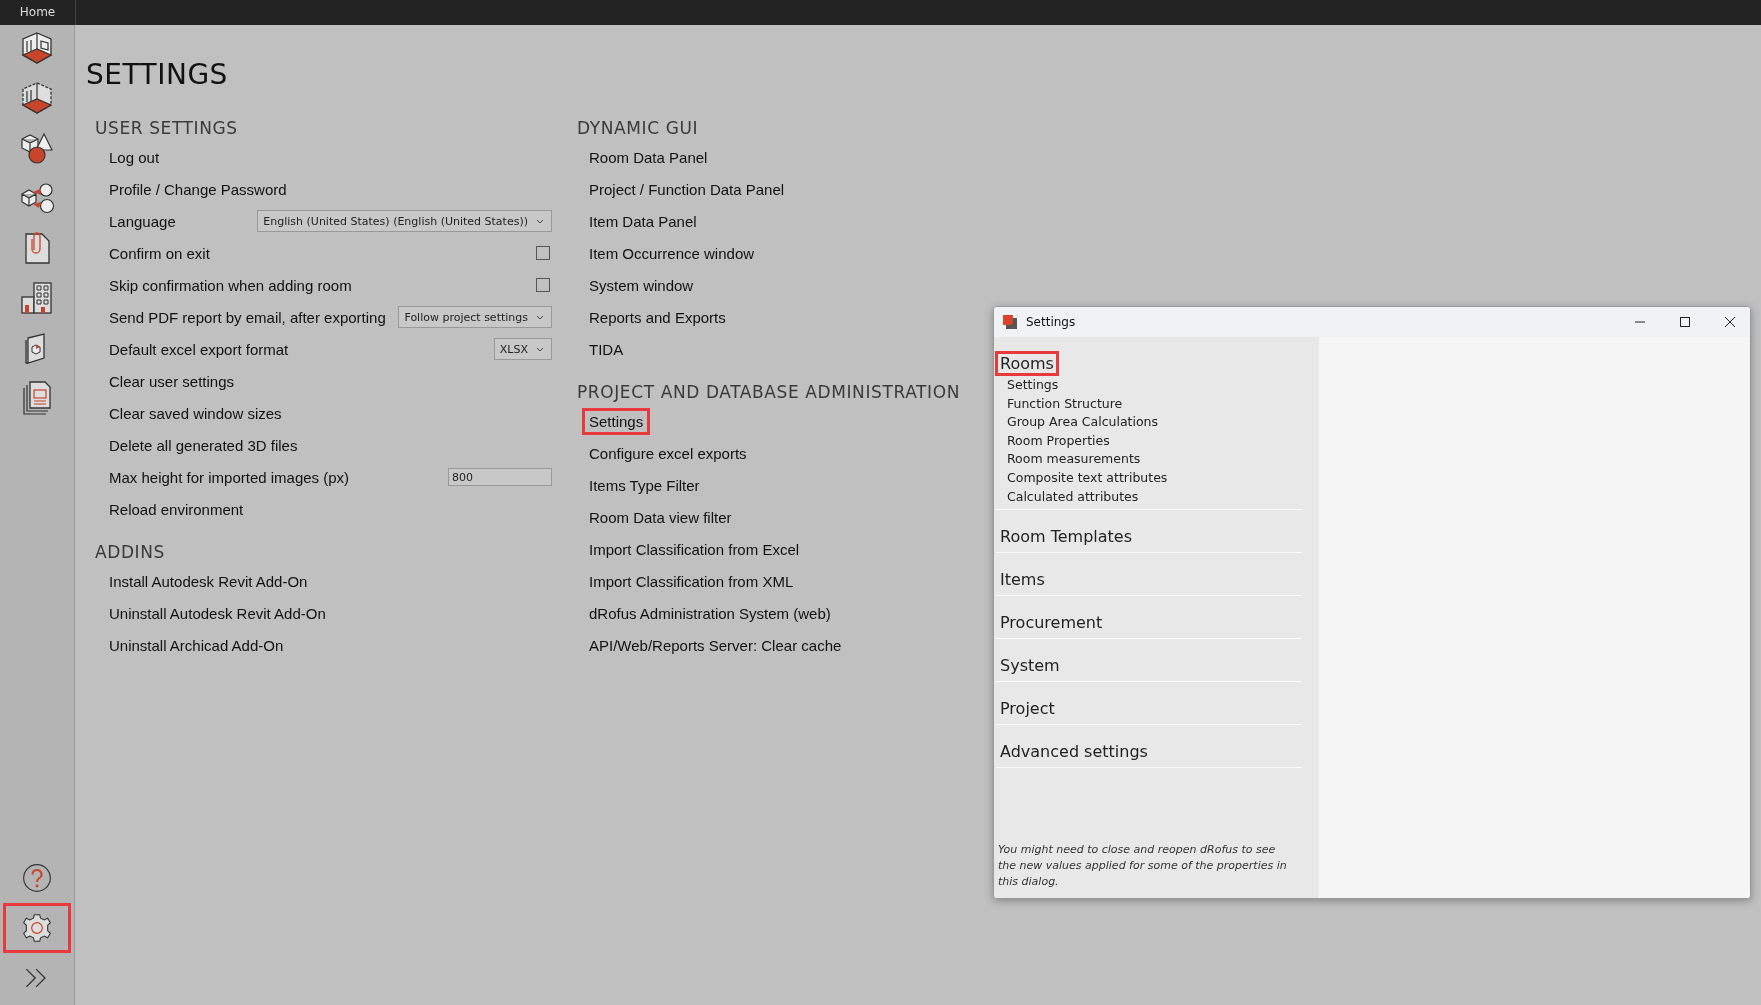  Describe the element at coordinates (710, 613) in the screenshot. I see `settings-action-link: dRofus Administration System (web)` at that location.